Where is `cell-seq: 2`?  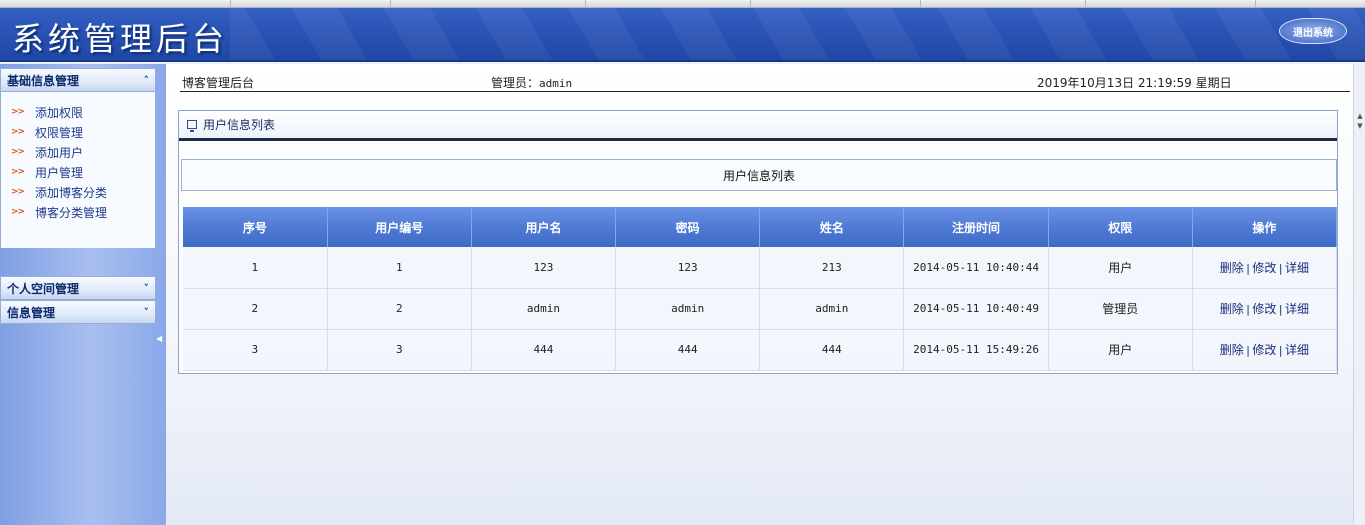 cell-seq: 2 is located at coordinates (255, 309).